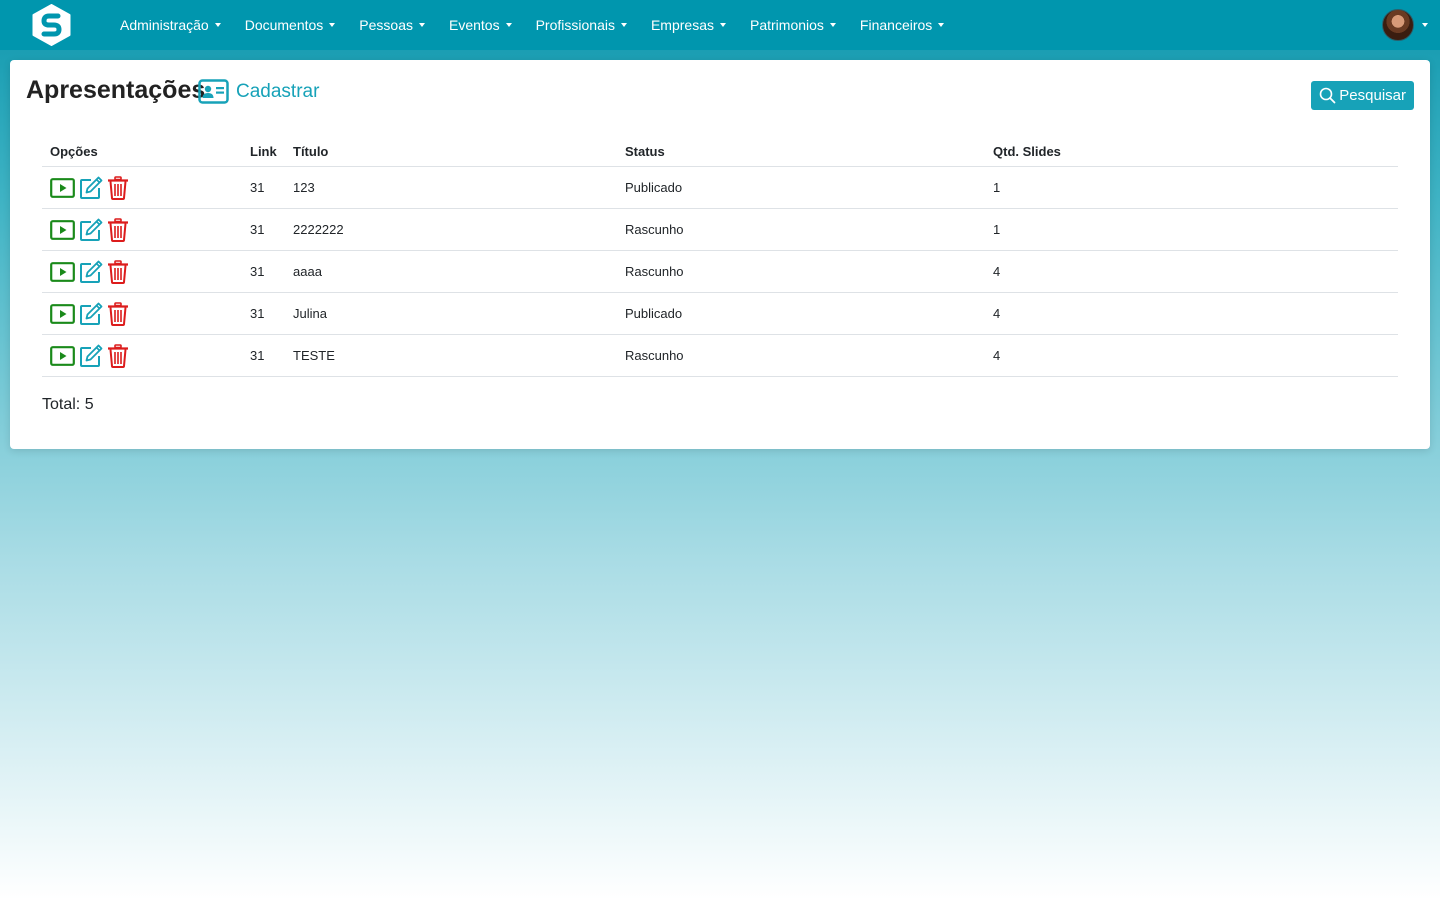 The height and width of the screenshot is (900, 1440). I want to click on title-cell: 123, so click(451, 187).